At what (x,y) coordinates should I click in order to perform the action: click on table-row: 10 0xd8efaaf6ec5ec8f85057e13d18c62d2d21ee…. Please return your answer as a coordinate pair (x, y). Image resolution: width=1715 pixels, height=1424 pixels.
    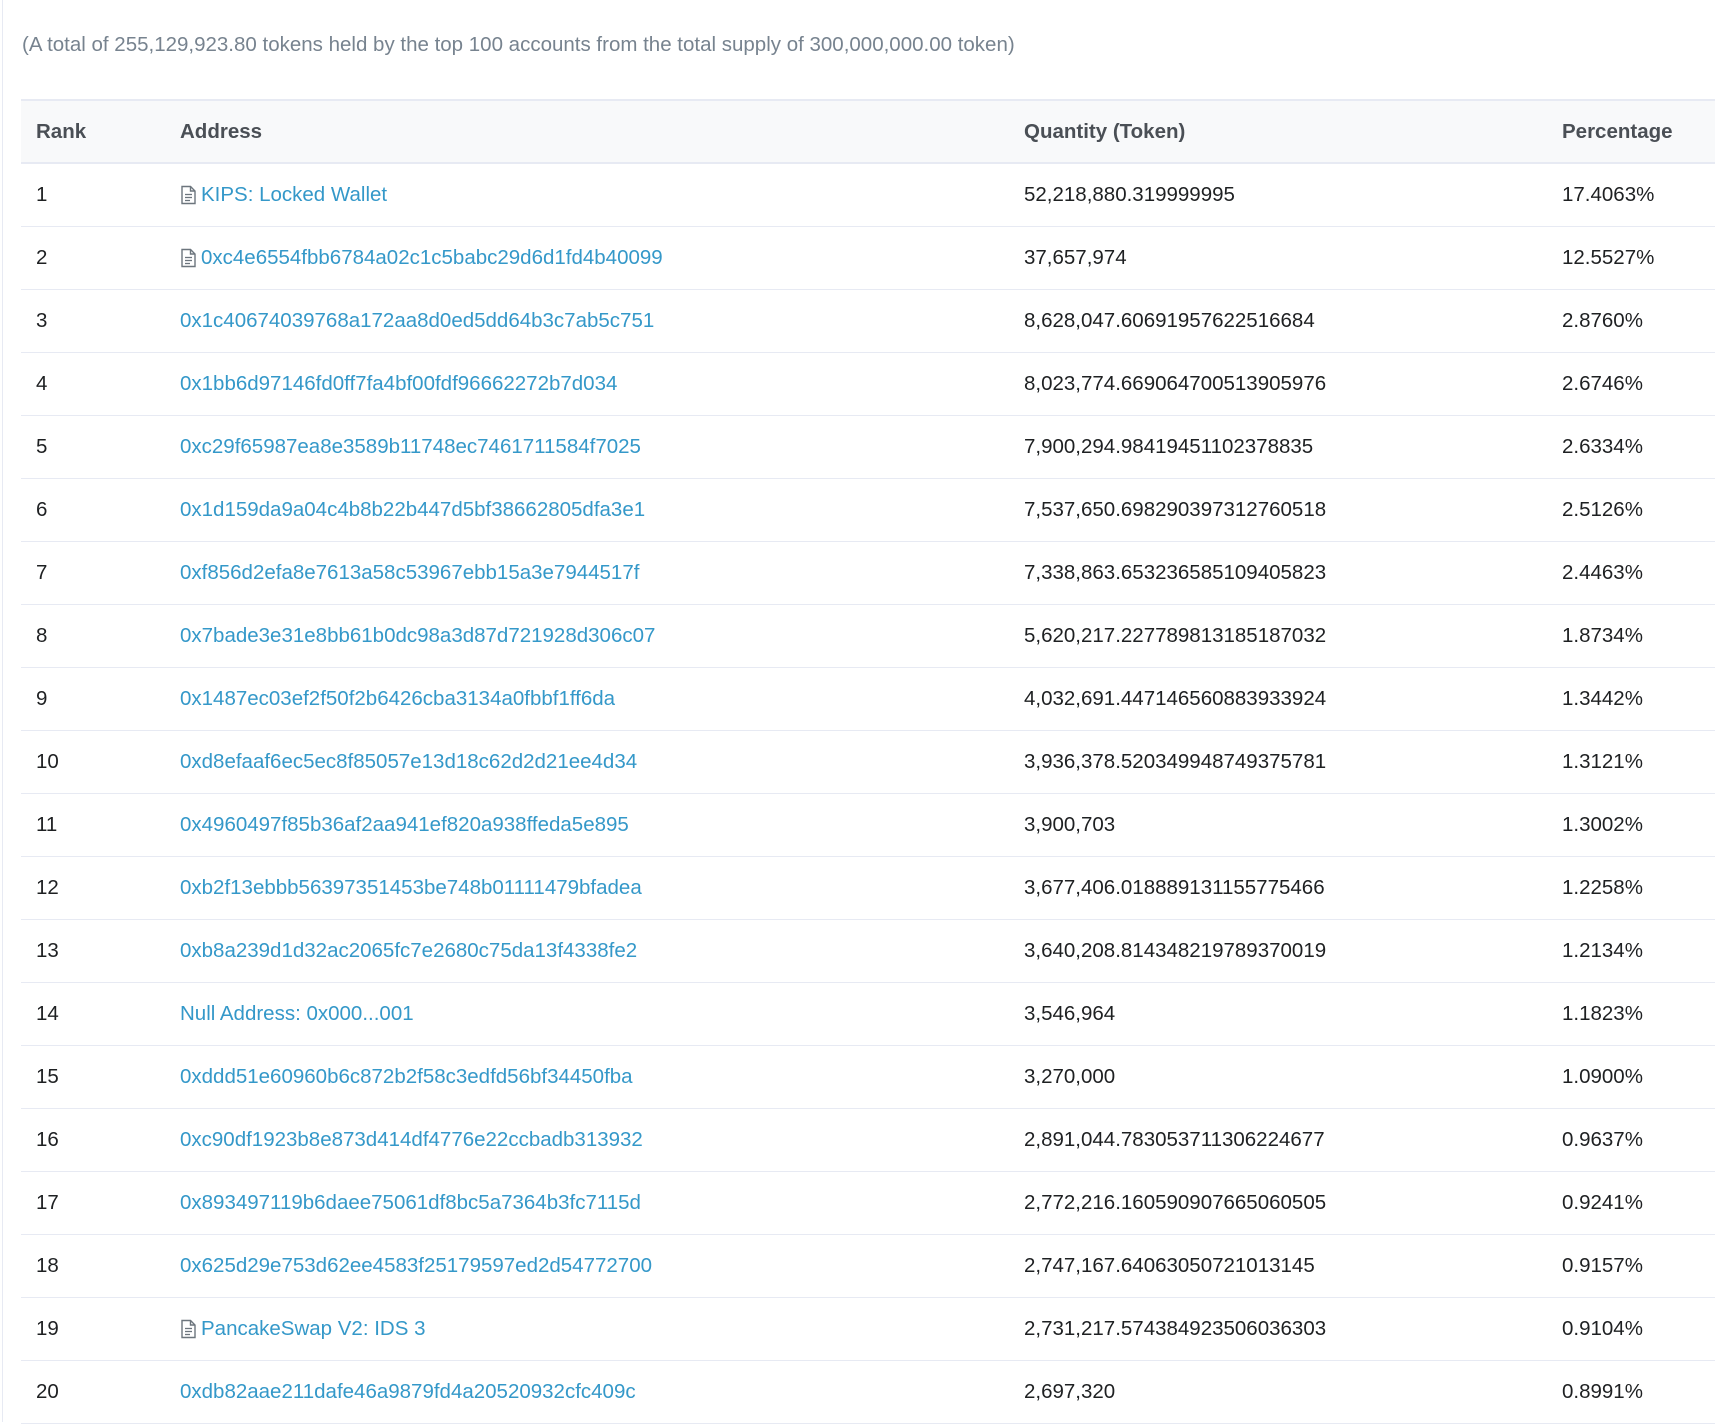
    Looking at the image, I should click on (868, 762).